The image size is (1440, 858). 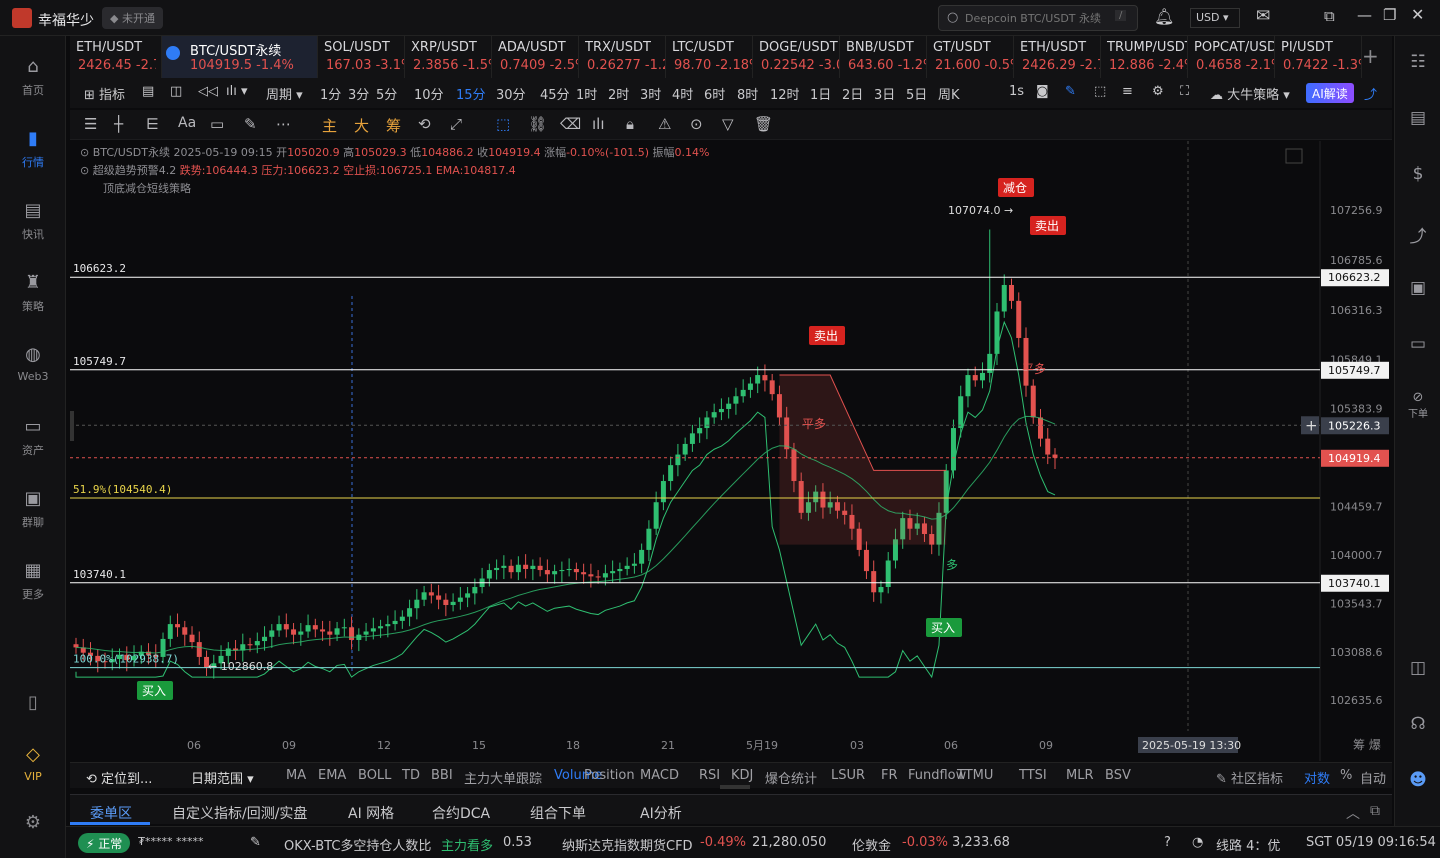 I want to click on popout-icon: ⧉, so click(x=1375, y=811).